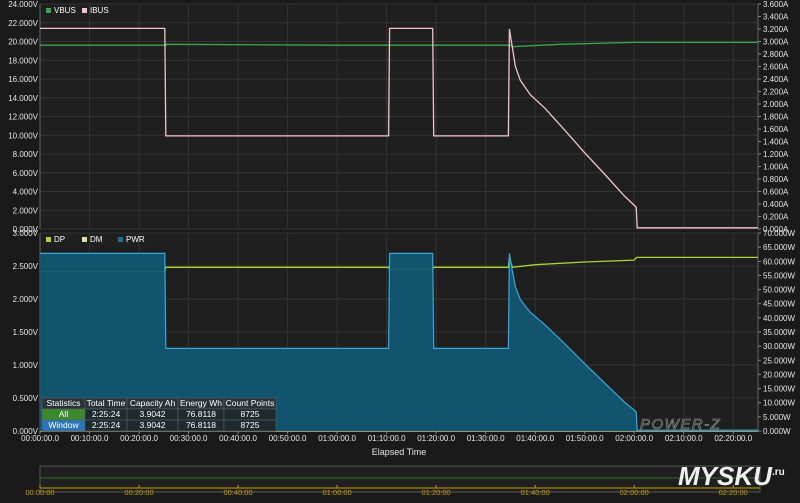 This screenshot has height=503, width=800. I want to click on left-tick-label: 10.000V, so click(23, 135).